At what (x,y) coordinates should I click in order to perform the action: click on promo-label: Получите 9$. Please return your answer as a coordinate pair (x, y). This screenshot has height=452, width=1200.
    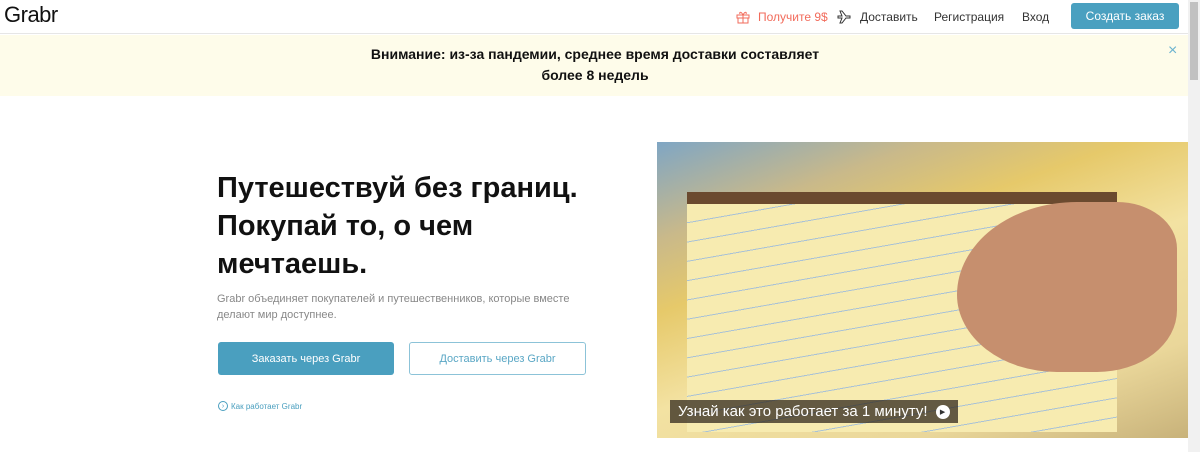
    Looking at the image, I should click on (793, 17).